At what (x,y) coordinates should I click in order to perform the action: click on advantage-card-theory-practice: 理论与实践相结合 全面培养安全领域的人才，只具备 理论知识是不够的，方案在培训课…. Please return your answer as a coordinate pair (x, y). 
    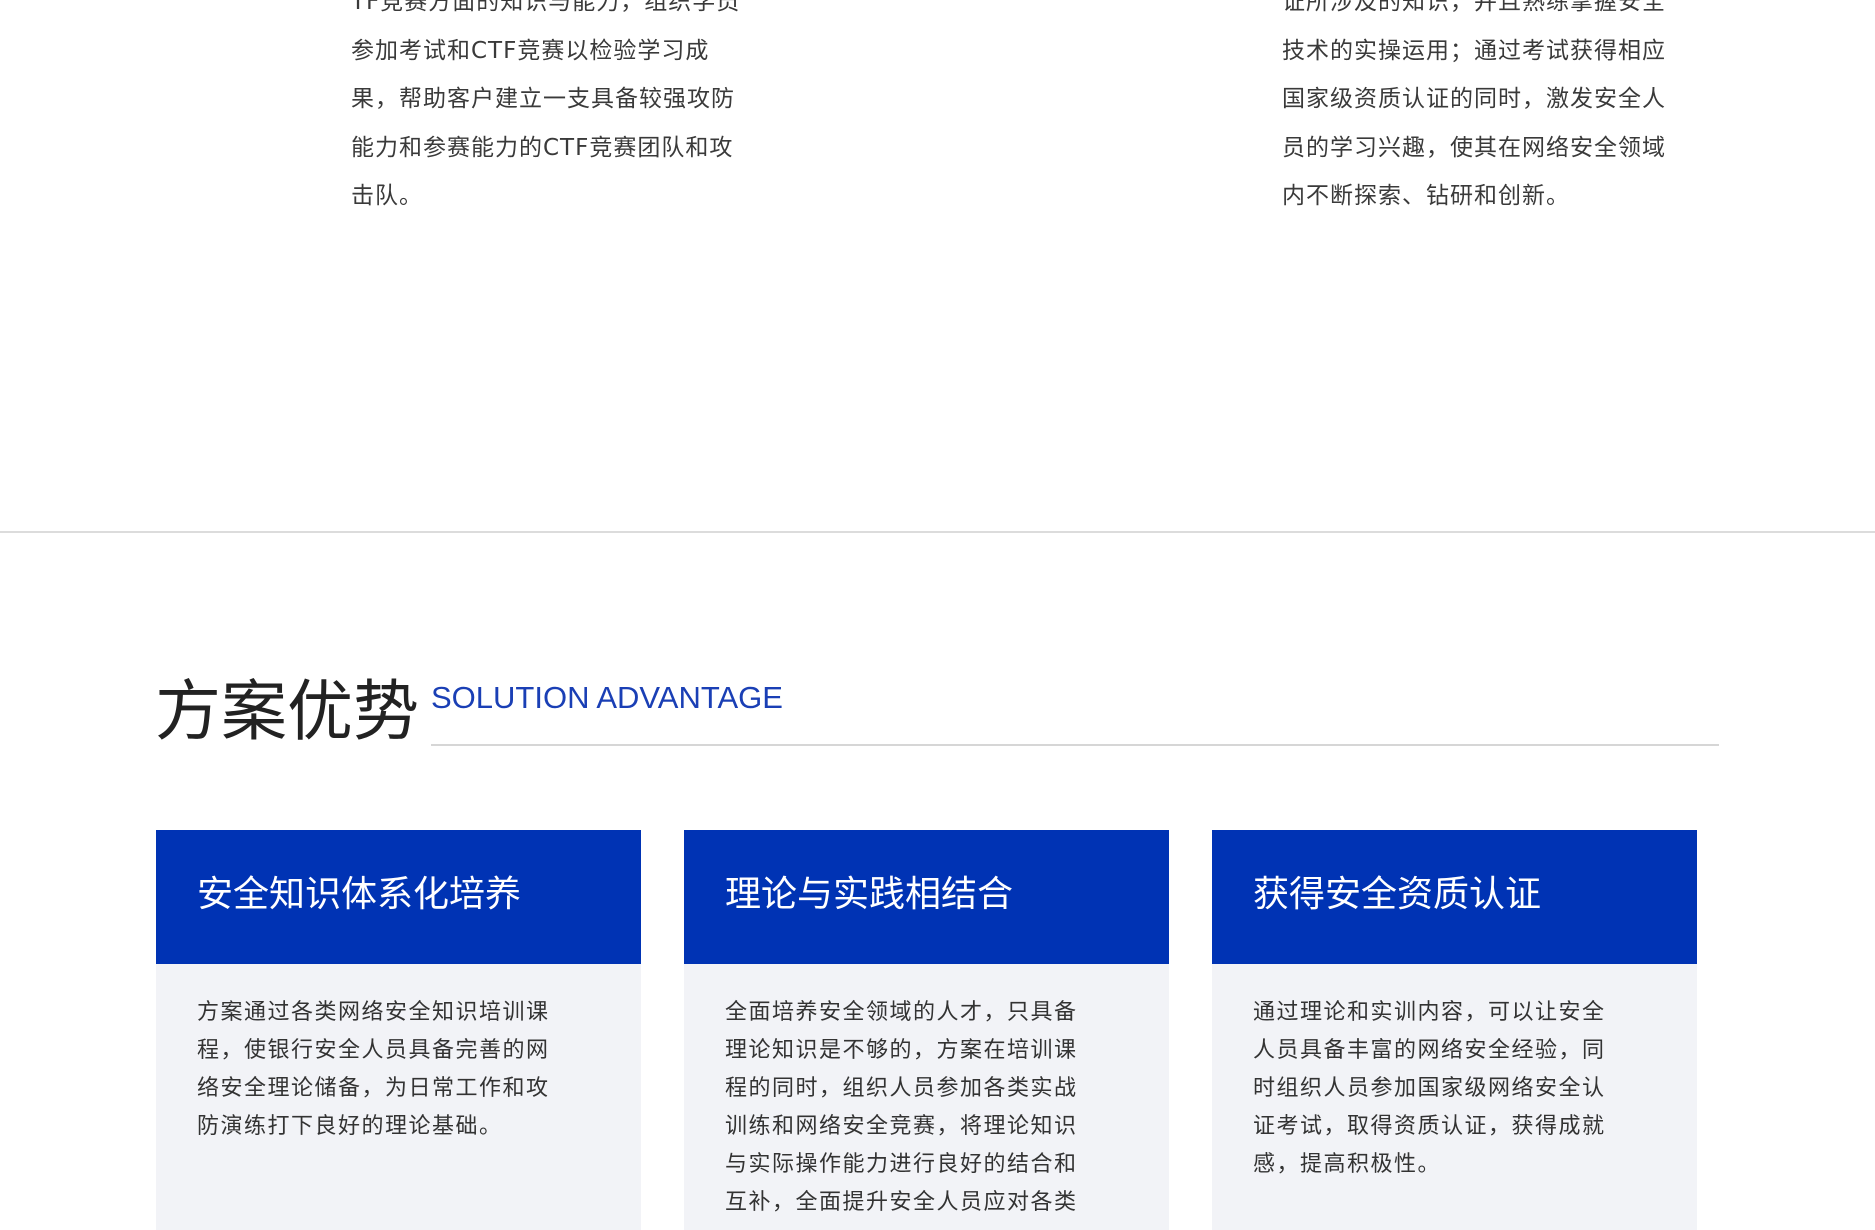
    Looking at the image, I should click on (926, 1030).